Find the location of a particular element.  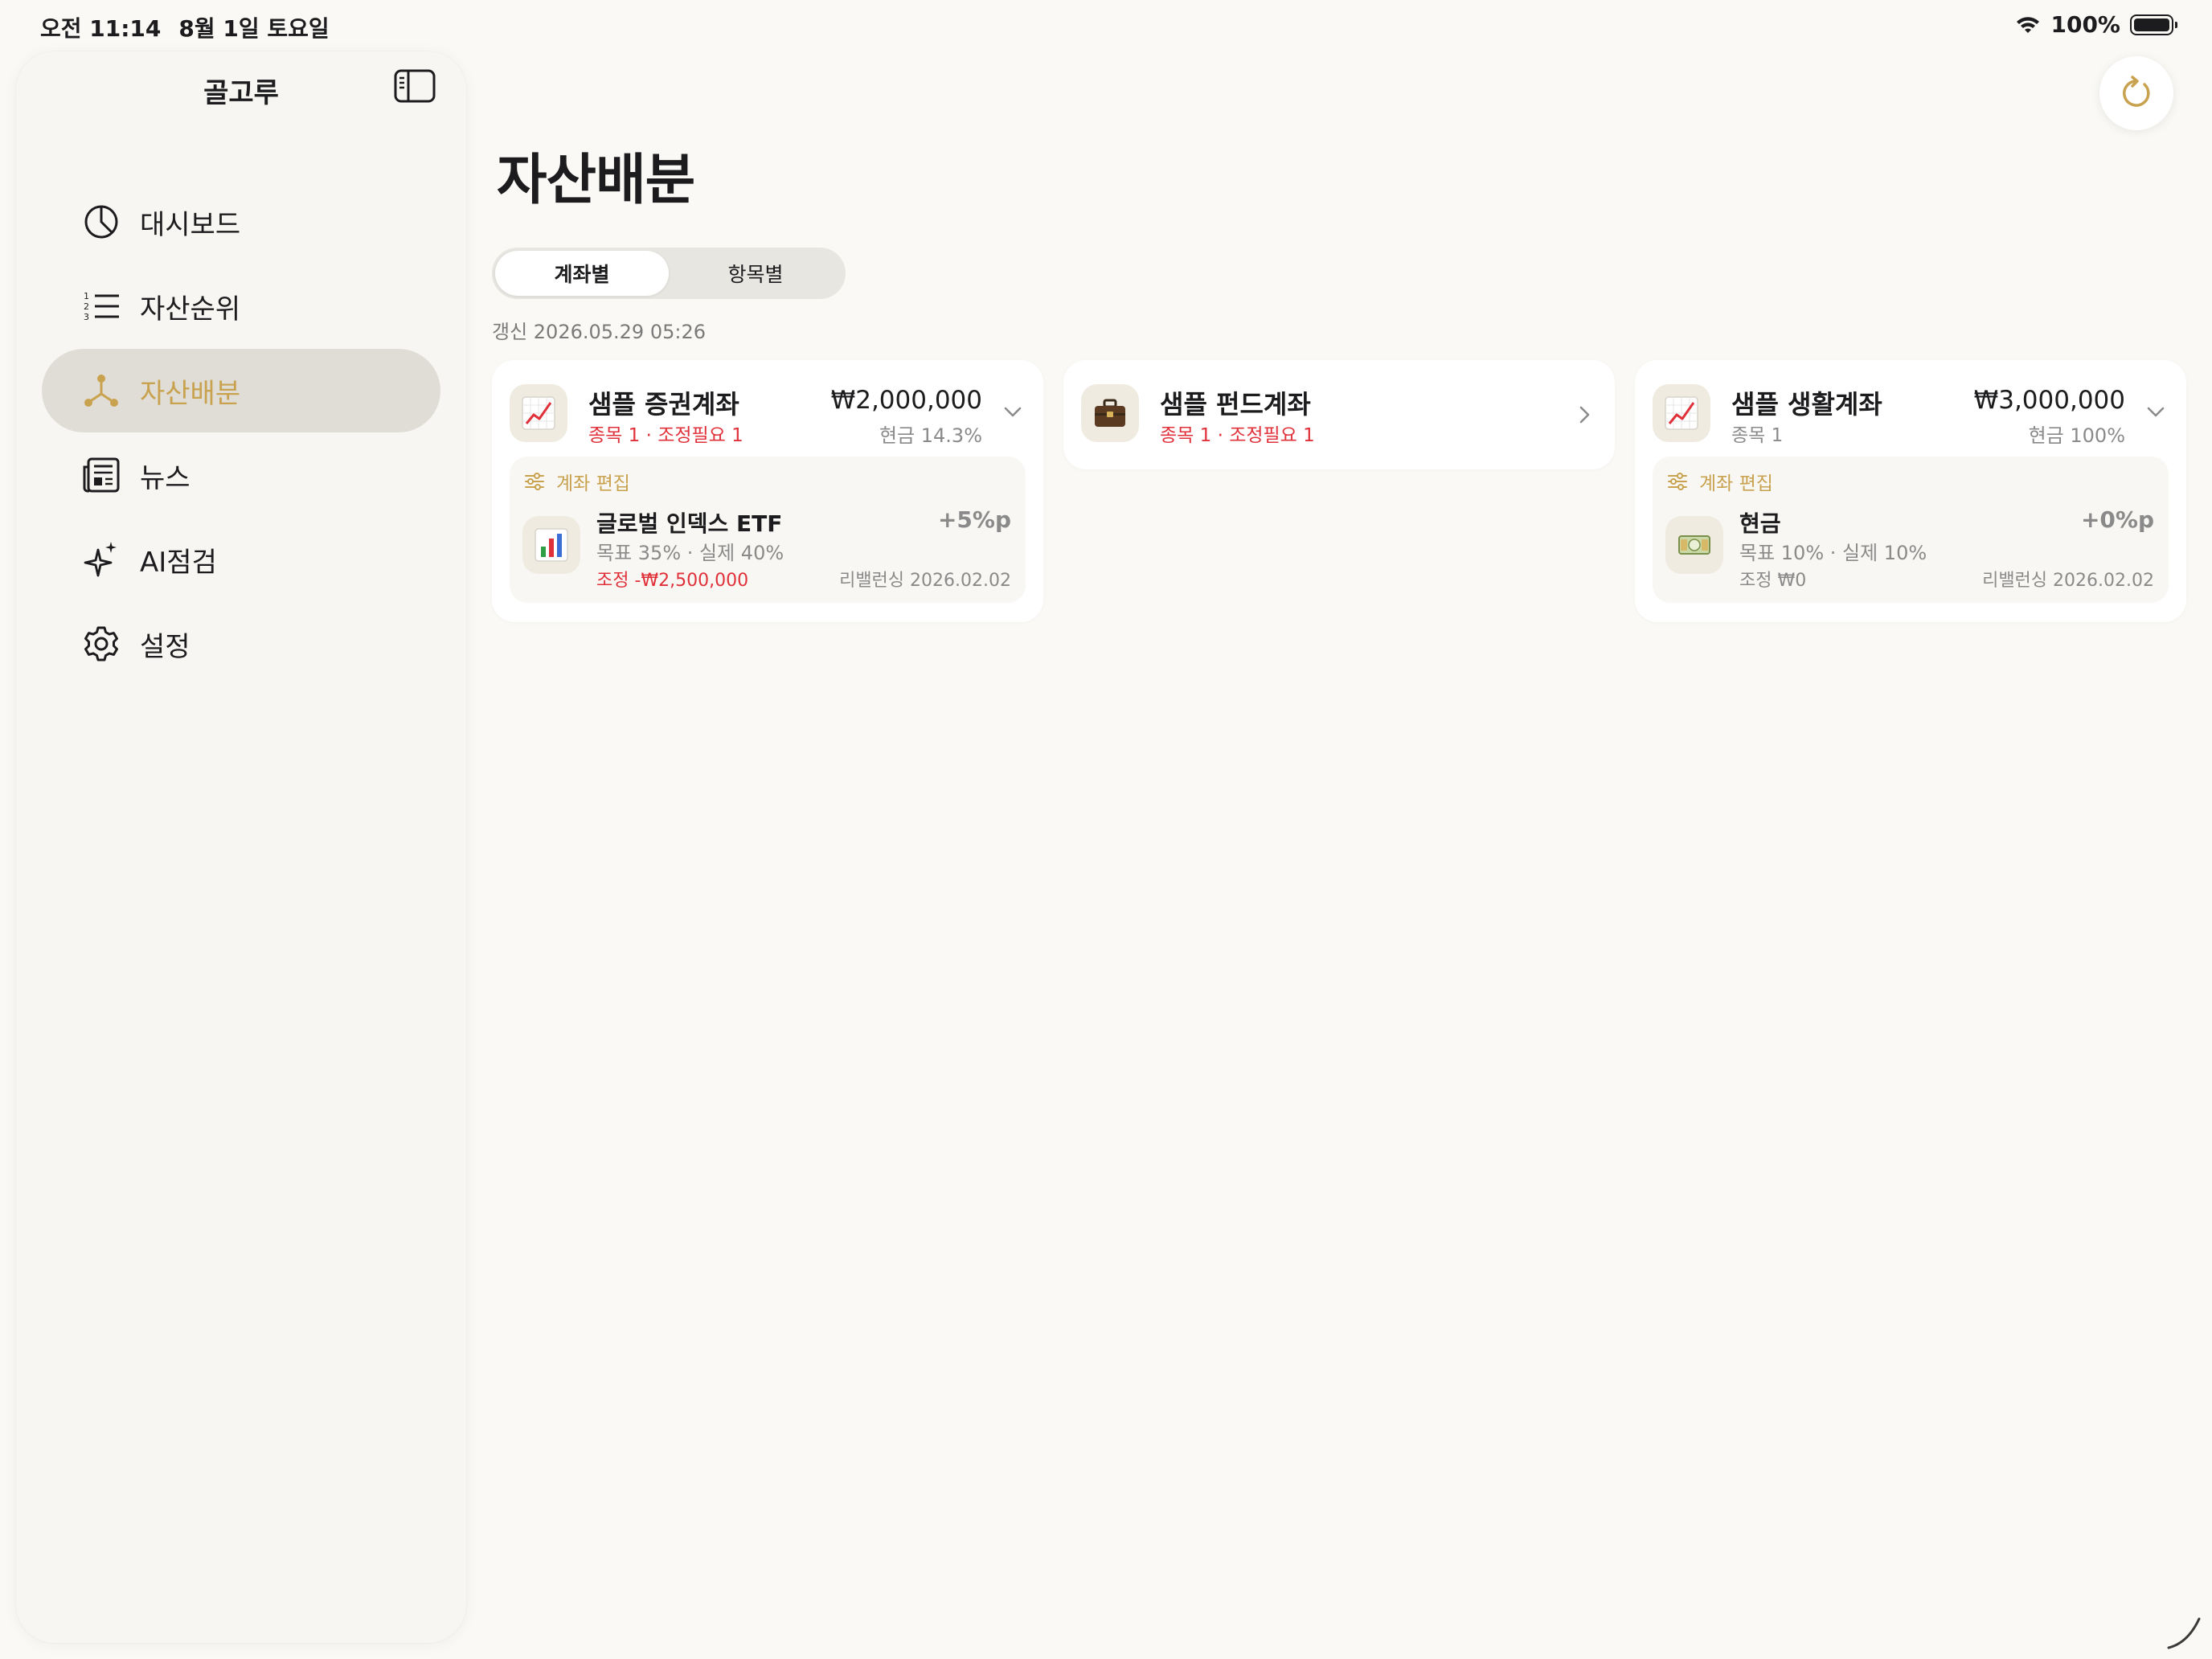

sidebar-item-asset-allocation: 자산배분 is located at coordinates (241, 390).